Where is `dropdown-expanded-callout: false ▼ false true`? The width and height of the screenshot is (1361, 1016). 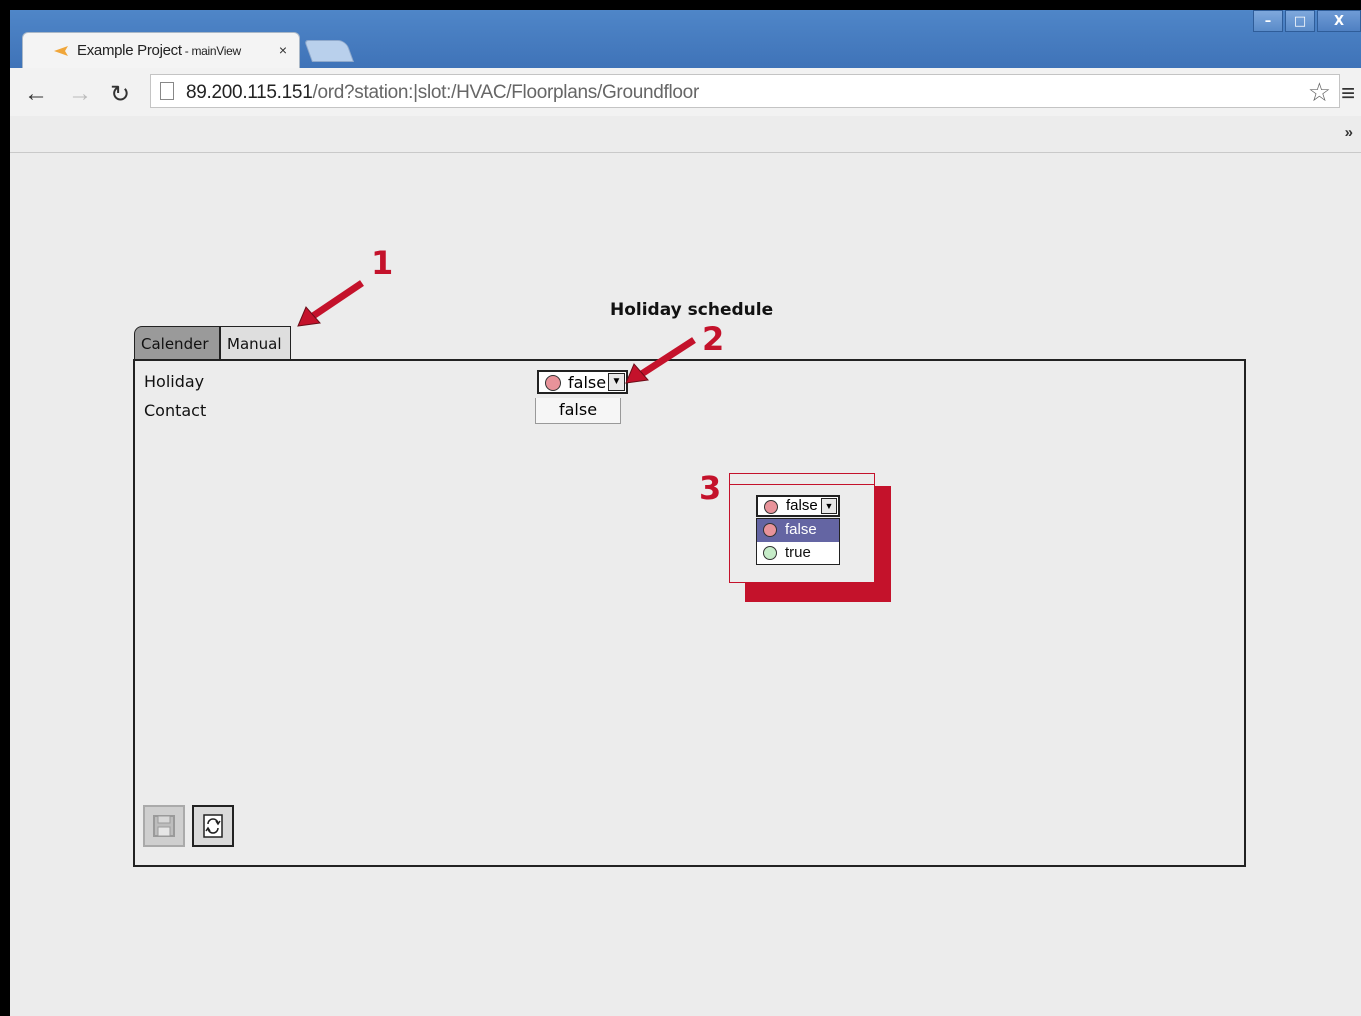 dropdown-expanded-callout: false ▼ false true is located at coordinates (802, 528).